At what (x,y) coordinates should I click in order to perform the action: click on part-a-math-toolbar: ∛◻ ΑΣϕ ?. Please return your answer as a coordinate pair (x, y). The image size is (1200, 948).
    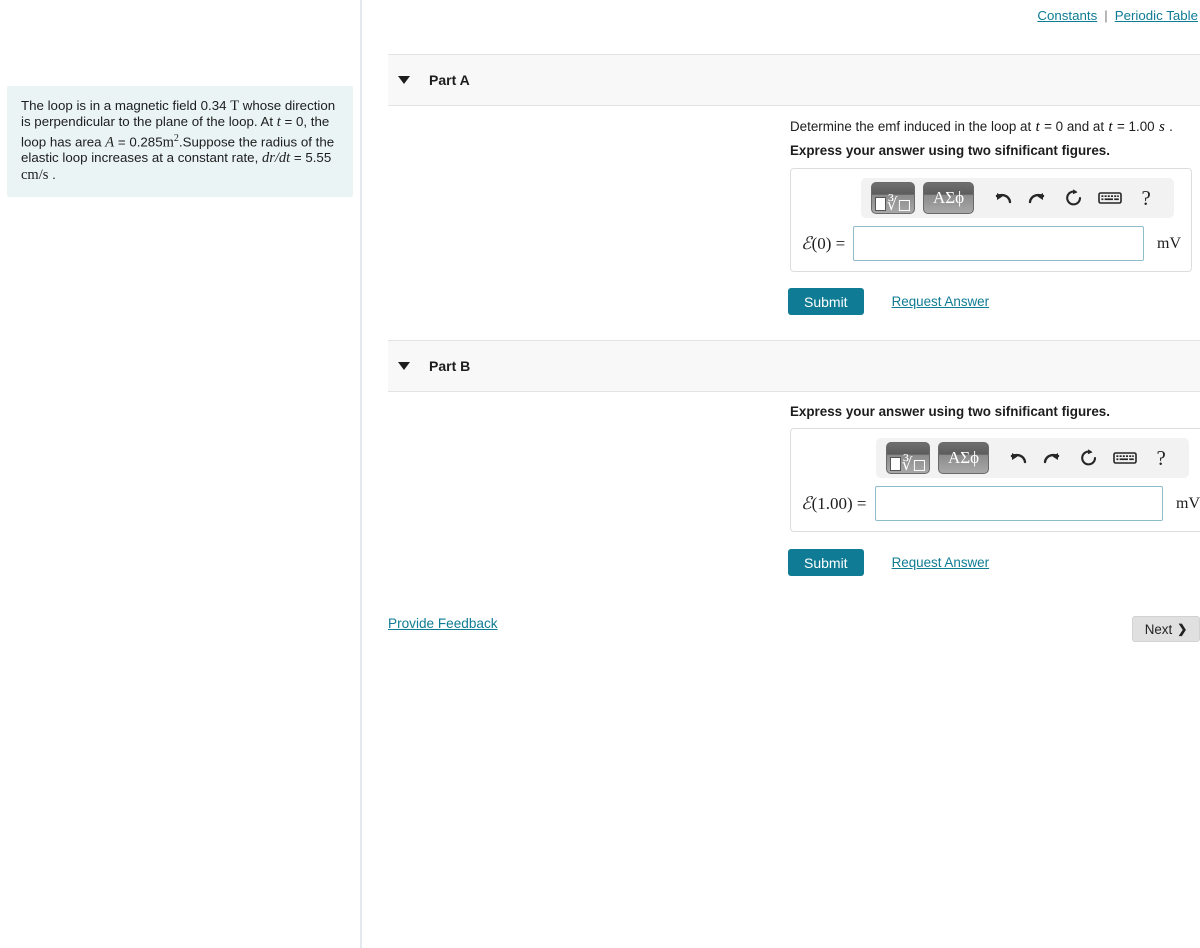
    Looking at the image, I should click on (1018, 198).